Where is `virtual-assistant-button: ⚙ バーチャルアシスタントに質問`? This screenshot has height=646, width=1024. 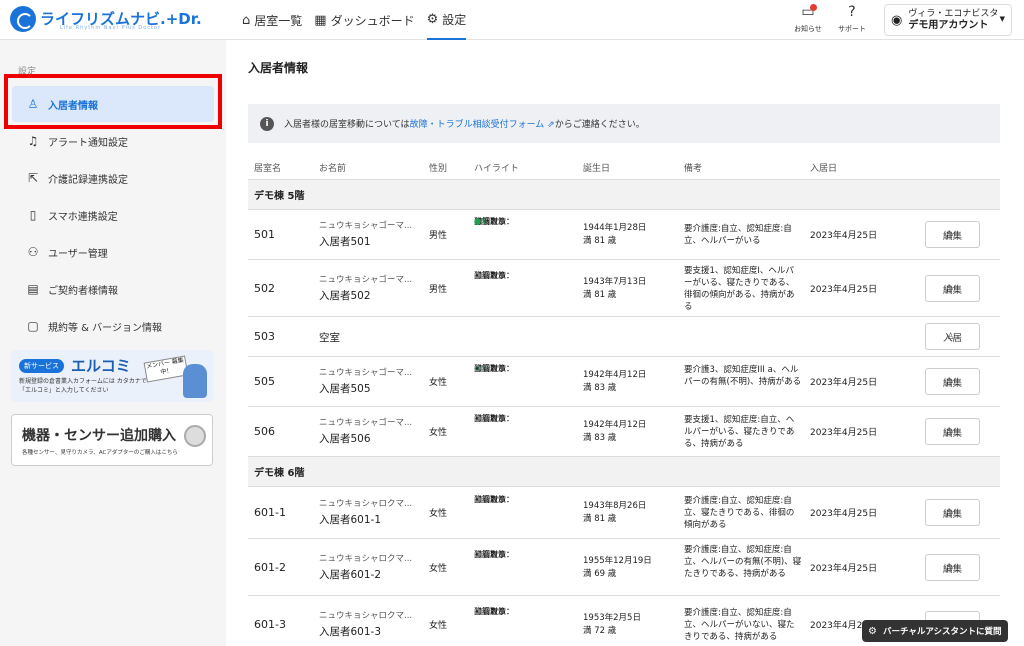 virtual-assistant-button: ⚙ バーチャルアシスタントに質問 is located at coordinates (935, 631).